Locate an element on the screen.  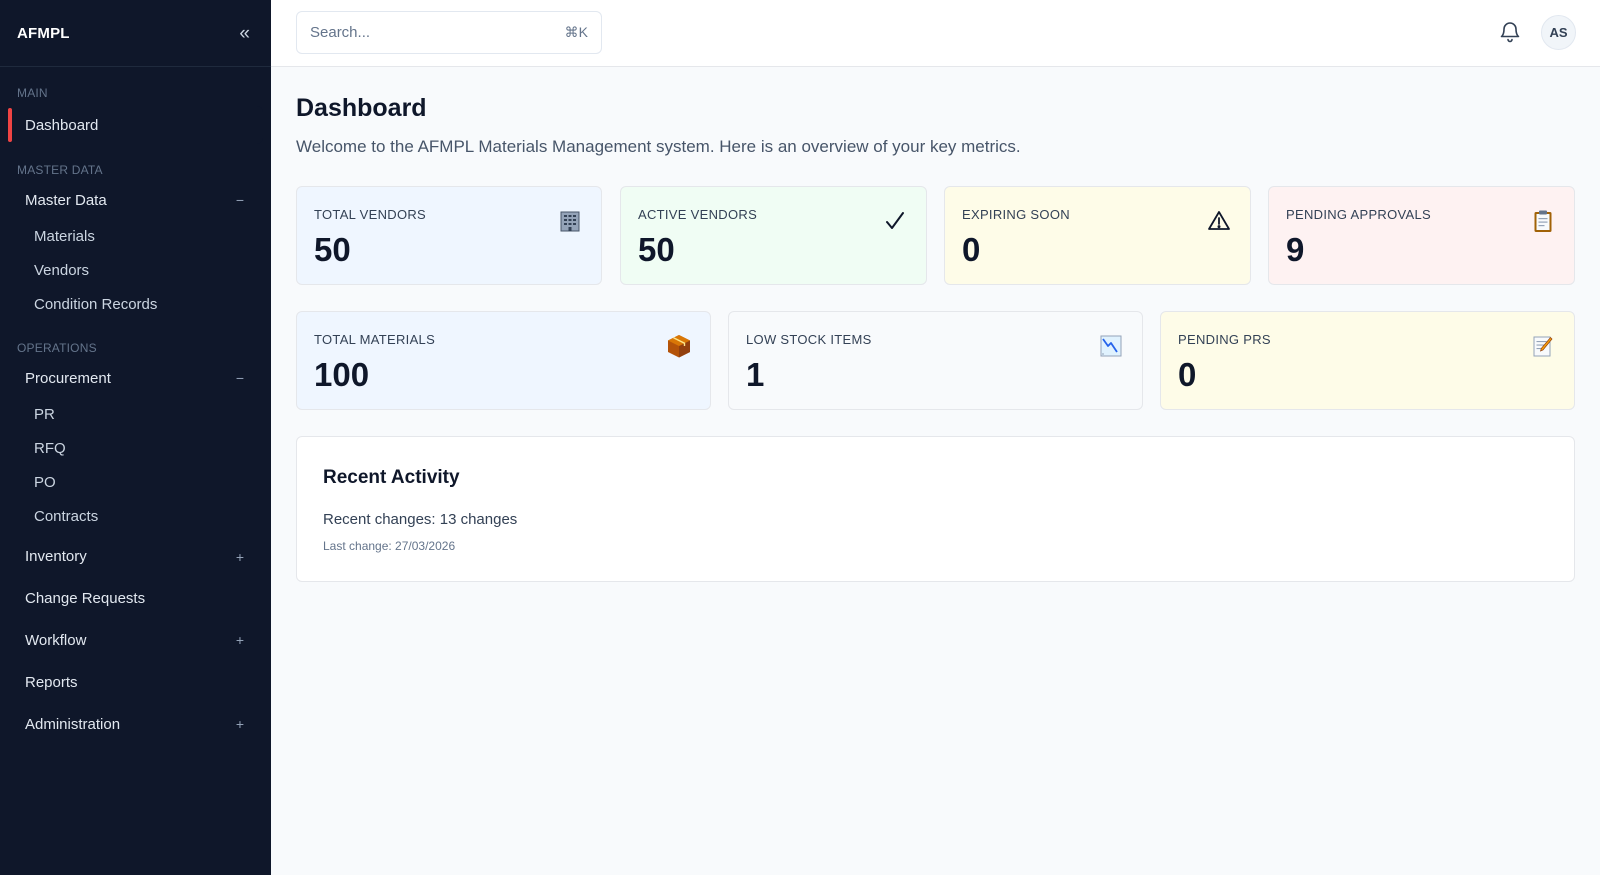
package-icon is located at coordinates (679, 346).